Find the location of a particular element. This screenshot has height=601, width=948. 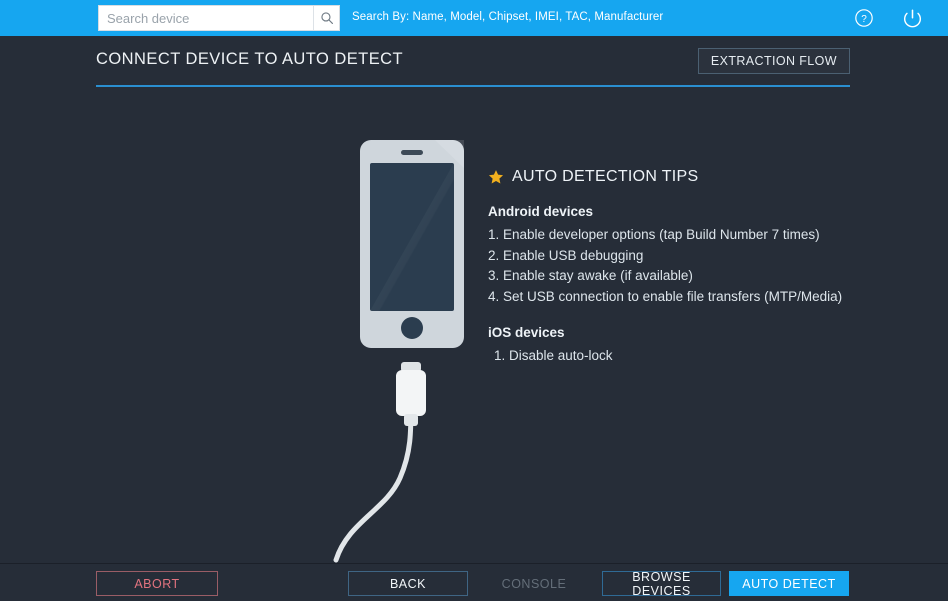

list-item: 3. Enable stay awake (if available) is located at coordinates (590, 275).